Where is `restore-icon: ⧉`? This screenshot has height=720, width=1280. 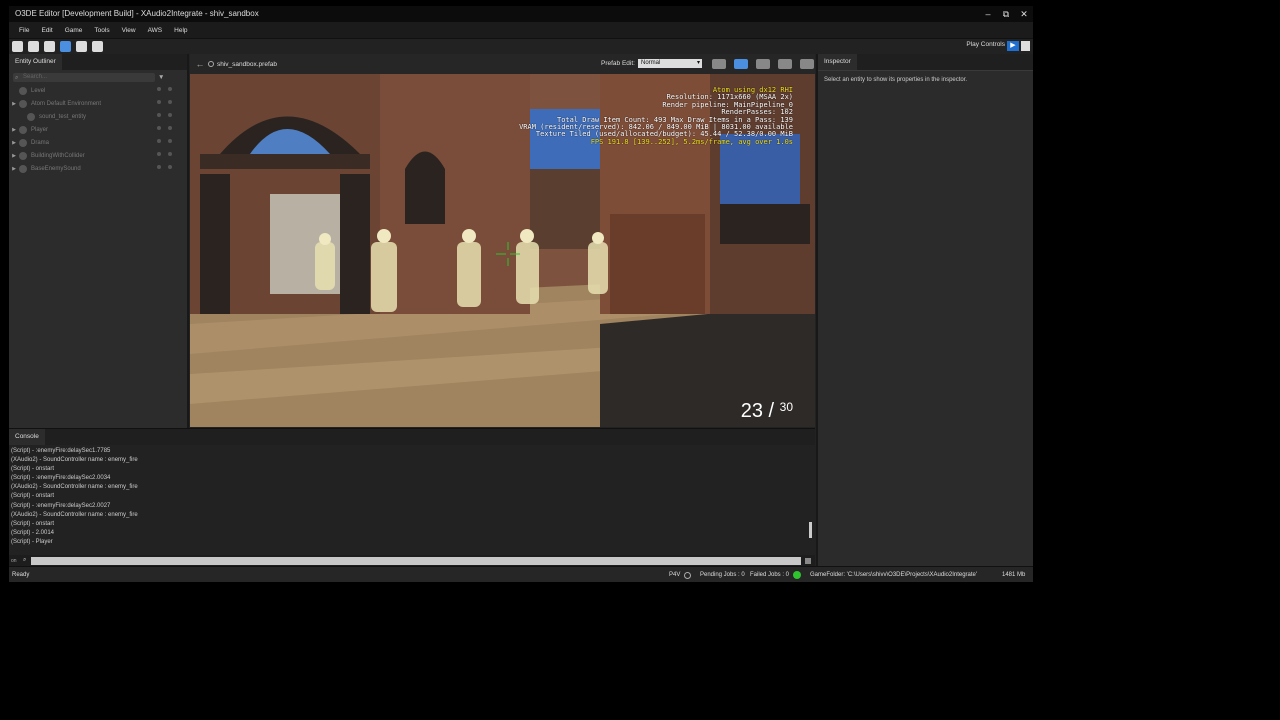 restore-icon: ⧉ is located at coordinates (1006, 14).